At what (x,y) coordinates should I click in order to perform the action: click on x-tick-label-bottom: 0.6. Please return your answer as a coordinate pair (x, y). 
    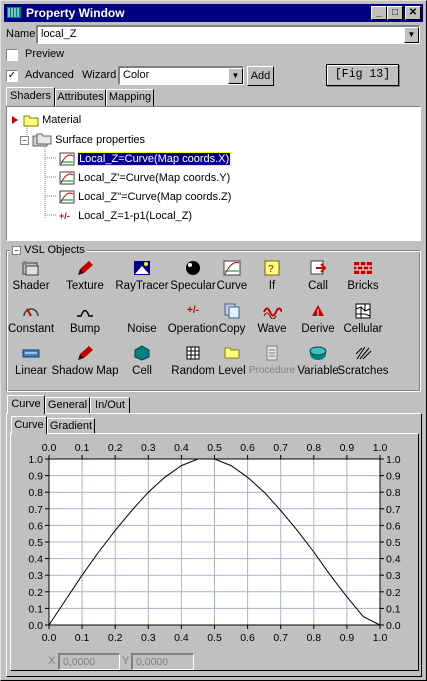
    Looking at the image, I should click on (247, 638).